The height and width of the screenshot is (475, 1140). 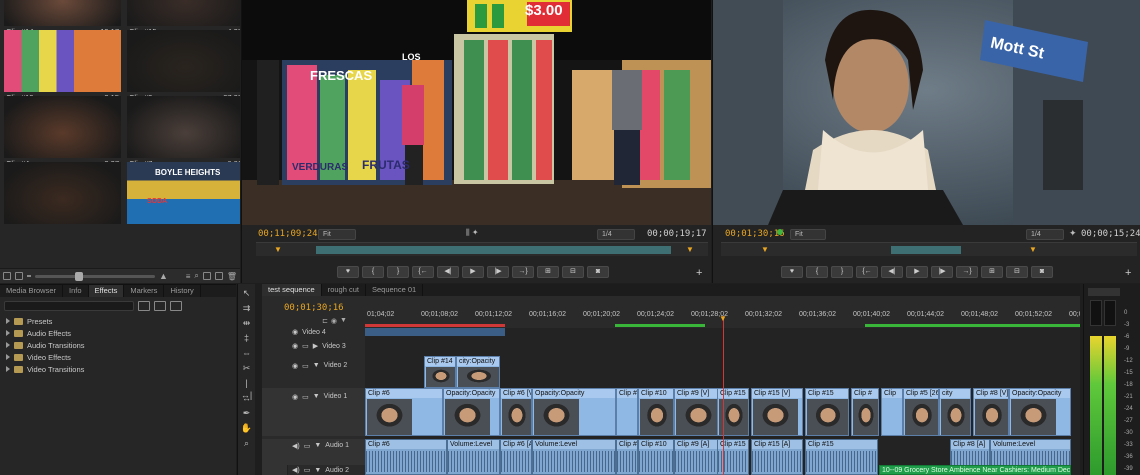 I want to click on audio-clip: Clip #6, so click(x=406, y=457).